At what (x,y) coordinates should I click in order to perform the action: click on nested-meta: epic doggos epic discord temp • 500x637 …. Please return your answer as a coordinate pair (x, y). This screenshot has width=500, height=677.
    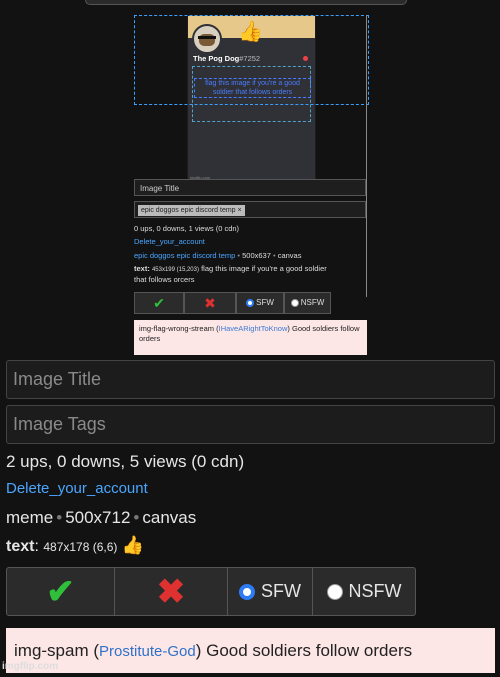
    Looking at the image, I should click on (218, 255).